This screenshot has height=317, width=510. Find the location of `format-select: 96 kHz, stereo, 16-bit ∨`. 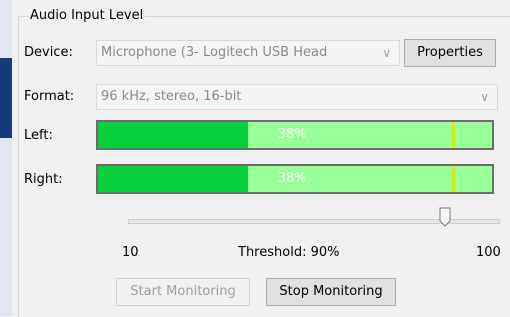

format-select: 96 kHz, stereo, 16-bit ∨ is located at coordinates (297, 97).